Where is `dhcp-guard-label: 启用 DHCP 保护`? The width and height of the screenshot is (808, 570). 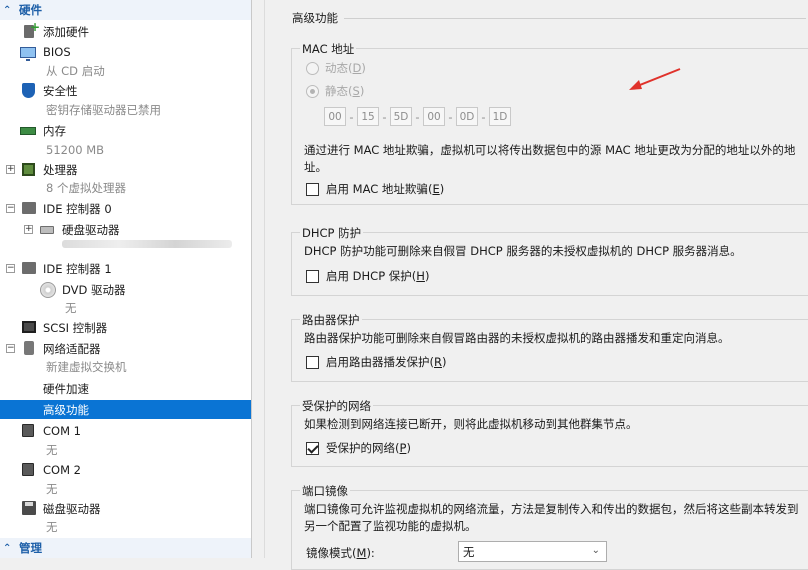 dhcp-guard-label: 启用 DHCP 保护 is located at coordinates (369, 276).